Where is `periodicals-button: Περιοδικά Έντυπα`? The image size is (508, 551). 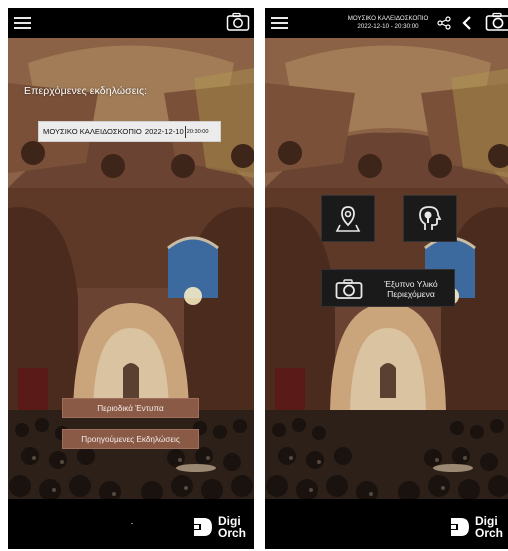
periodicals-button: Περιοδικά Έντυπα is located at coordinates (130, 408).